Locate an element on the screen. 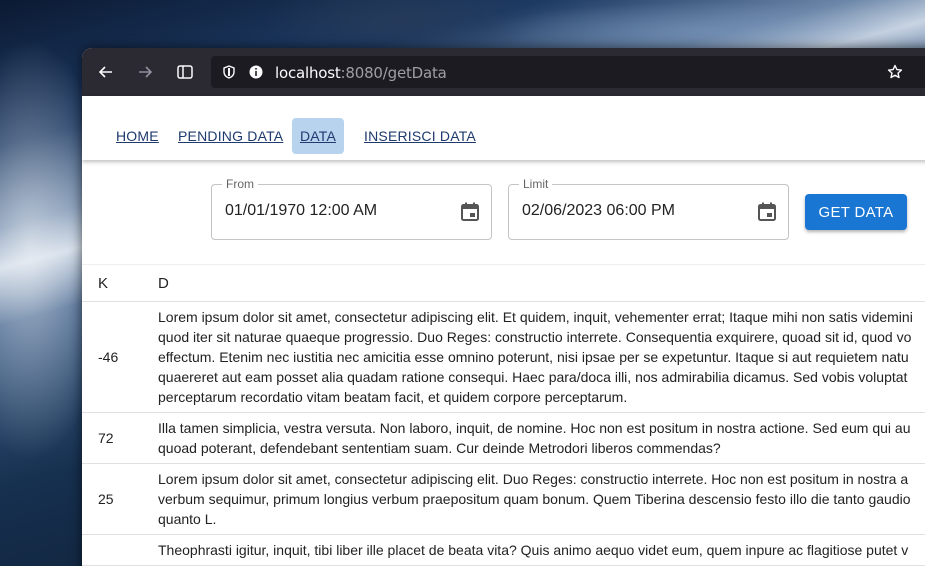 The height and width of the screenshot is (566, 925). url-text: localhost:8080/getData is located at coordinates (361, 73).